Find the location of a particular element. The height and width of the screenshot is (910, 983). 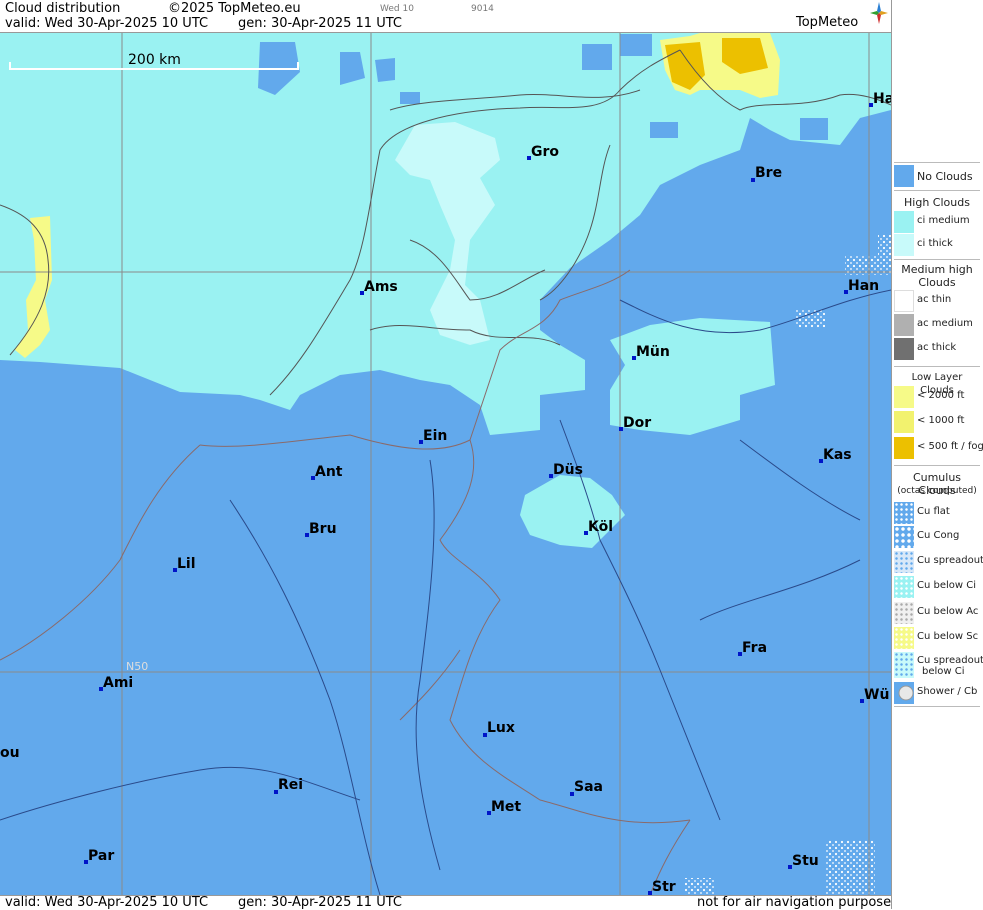

footer-valid-time: valid: Wed 30-Apr-2025 10 UTC is located at coordinates (107, 902).